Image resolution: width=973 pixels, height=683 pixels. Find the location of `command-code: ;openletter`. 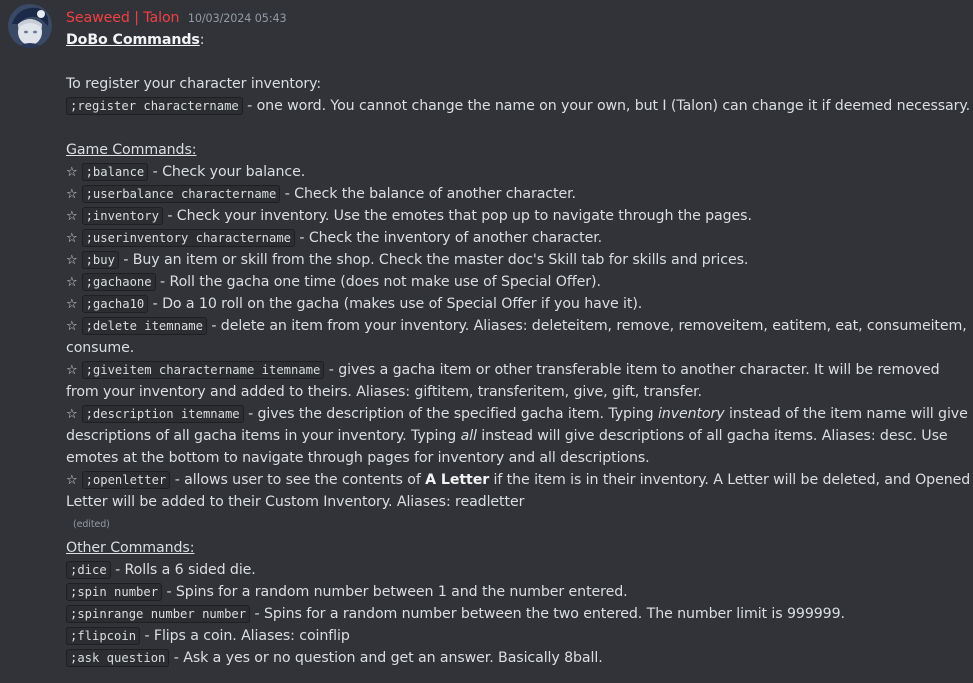

command-code: ;openletter is located at coordinates (126, 480).